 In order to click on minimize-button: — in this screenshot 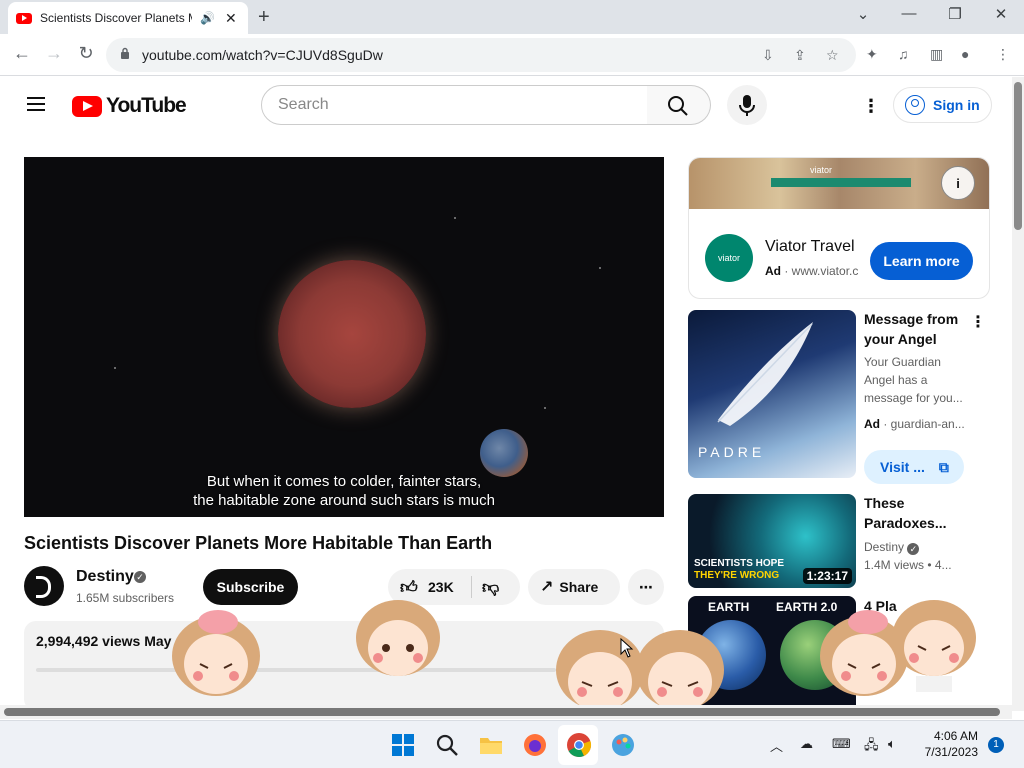, I will do `click(909, 13)`.